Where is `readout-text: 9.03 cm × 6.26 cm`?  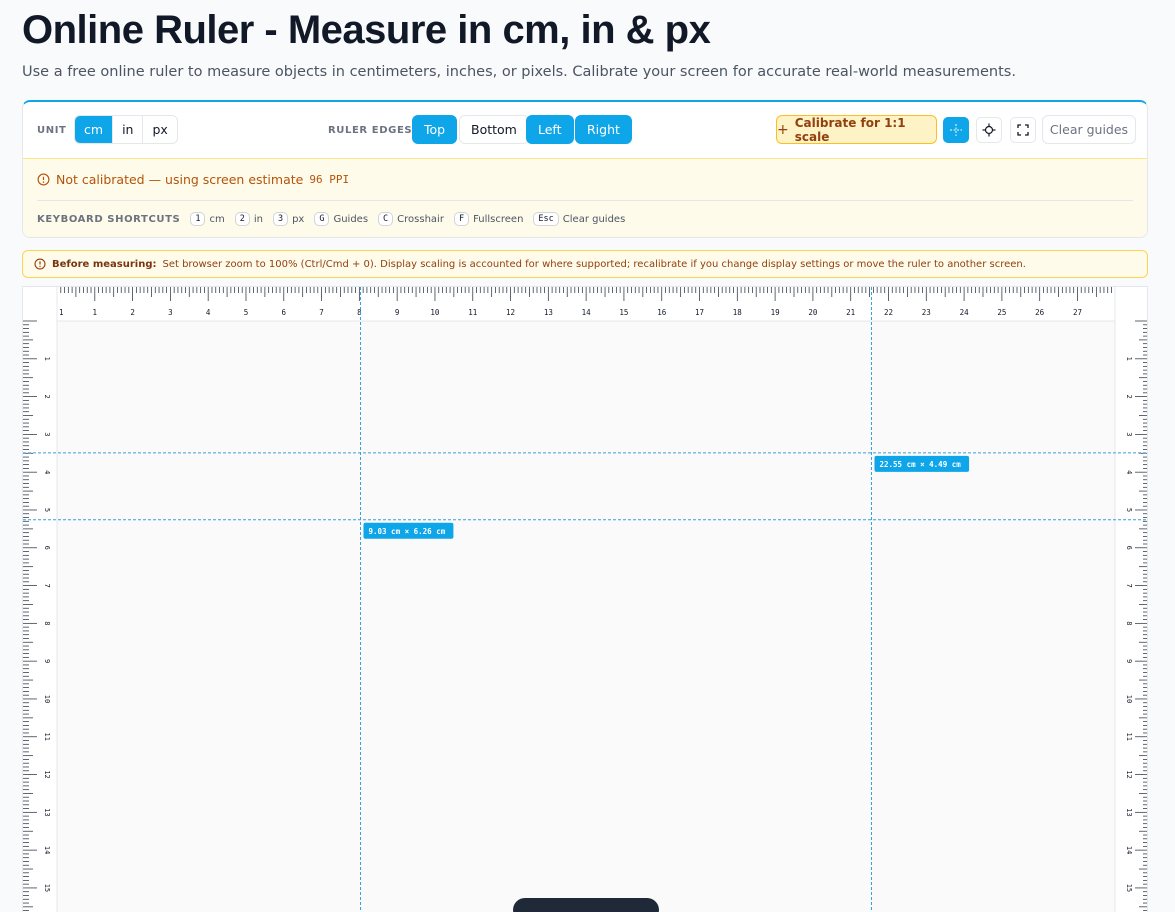 readout-text: 9.03 cm × 6.26 cm is located at coordinates (406, 531).